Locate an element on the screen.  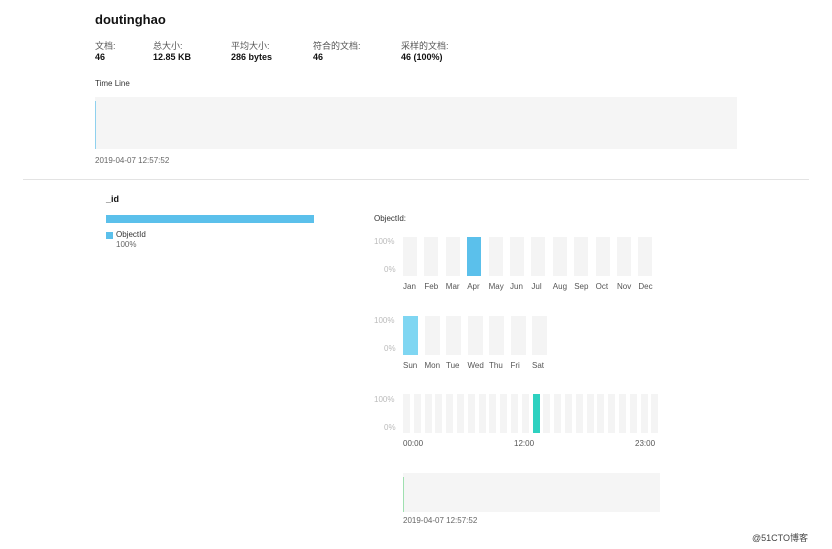
stat-label: 文档: is located at coordinates (105, 46).